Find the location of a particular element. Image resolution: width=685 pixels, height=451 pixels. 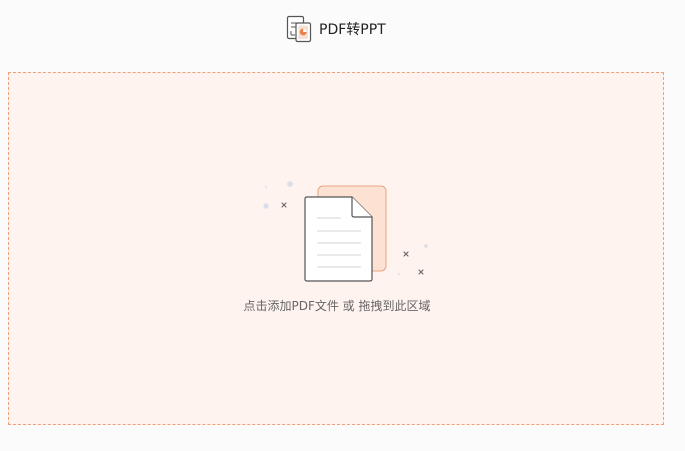

title-bar: PDF转PPT is located at coordinates (336, 29).